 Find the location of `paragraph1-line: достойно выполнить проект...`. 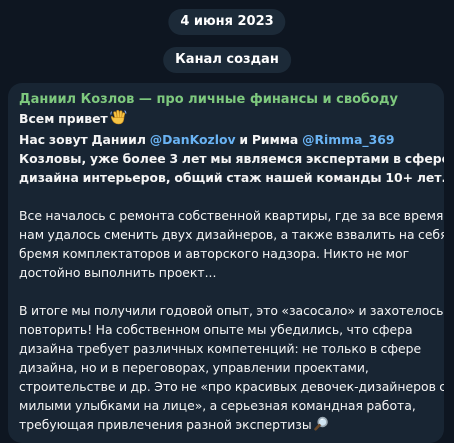

paragraph1-line: достойно выполнить проект... is located at coordinates (118, 272).